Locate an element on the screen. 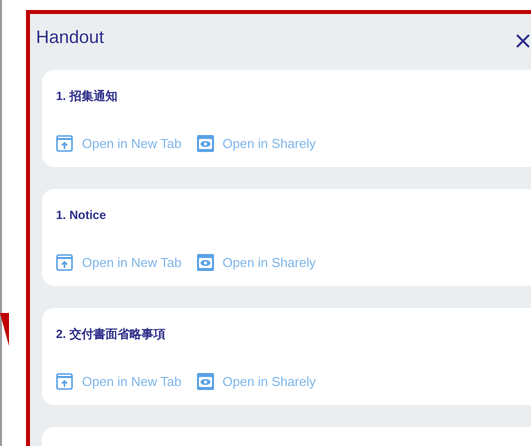 Image resolution: width=531 pixels, height=446 pixels. handout-title: 1. 招集通知 is located at coordinates (87, 96).